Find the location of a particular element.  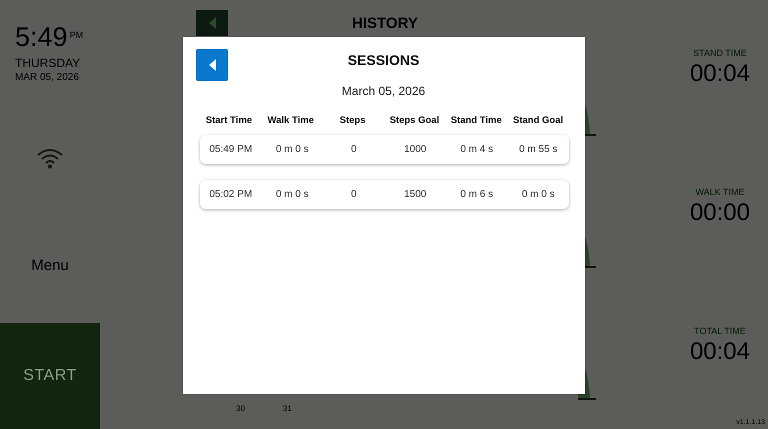

table-cell-text: 0 m 4 s is located at coordinates (476, 149).